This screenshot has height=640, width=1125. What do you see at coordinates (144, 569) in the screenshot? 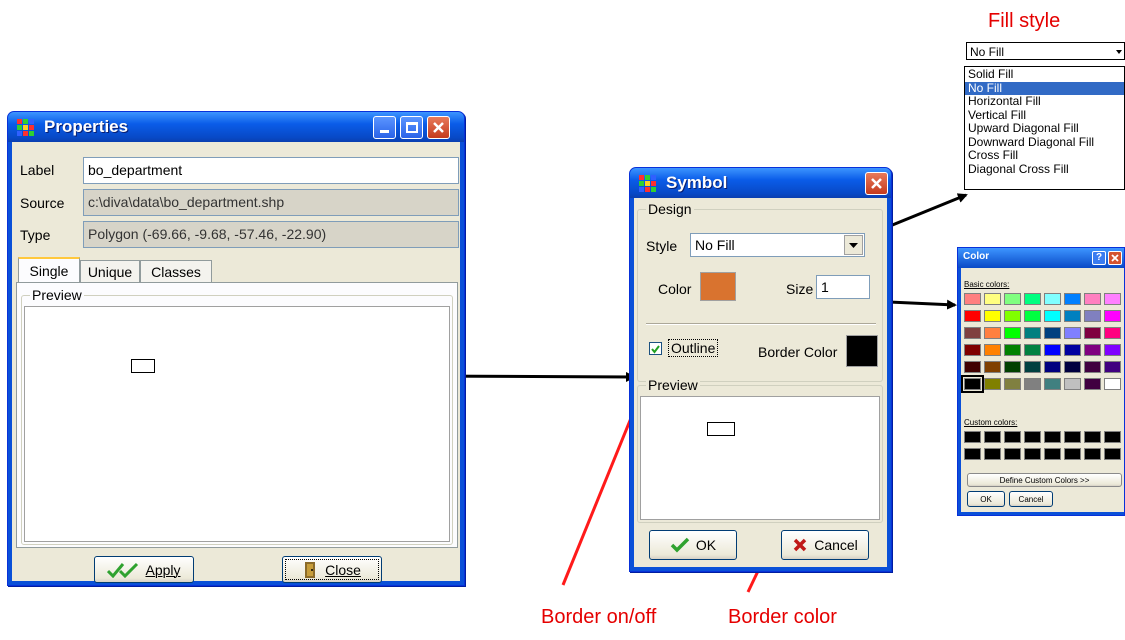
I see `apply-button: Apply` at bounding box center [144, 569].